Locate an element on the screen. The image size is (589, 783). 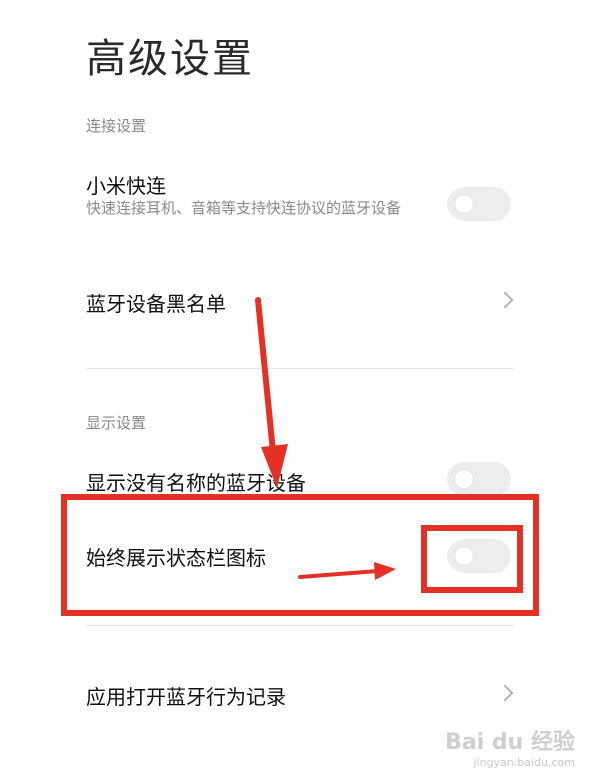
watermark: Bai du 经验 jingyan.baidu.com is located at coordinates (510, 746).